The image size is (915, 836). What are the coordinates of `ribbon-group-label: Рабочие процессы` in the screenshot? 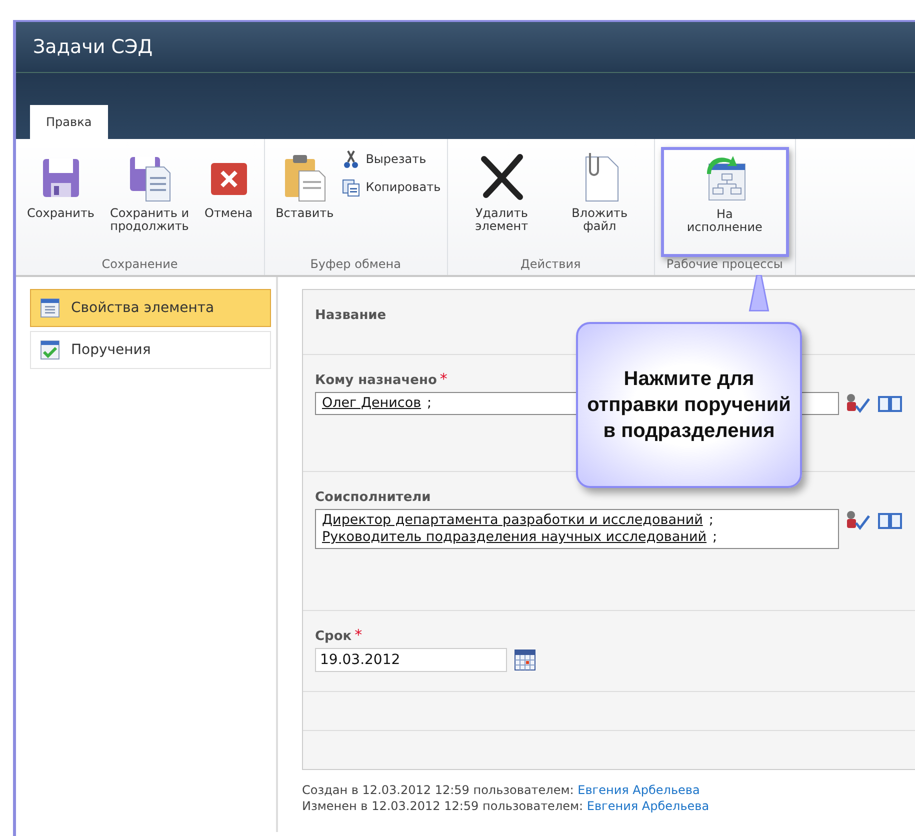 It's located at (724, 265).